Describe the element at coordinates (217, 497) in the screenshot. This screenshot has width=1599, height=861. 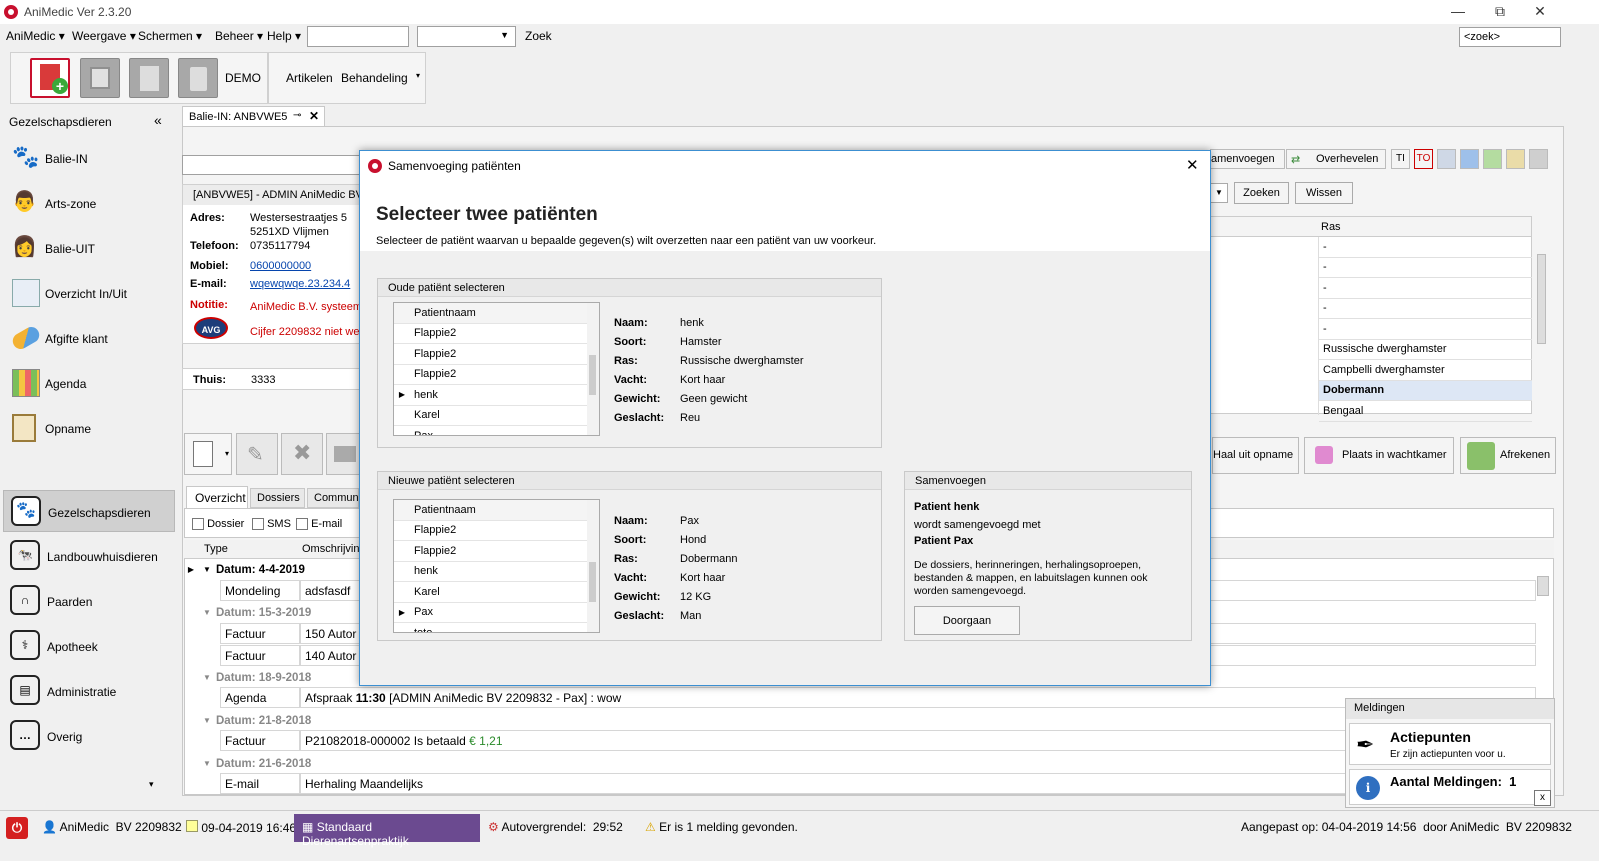
I see `tab-overzicht: Overzicht` at that location.